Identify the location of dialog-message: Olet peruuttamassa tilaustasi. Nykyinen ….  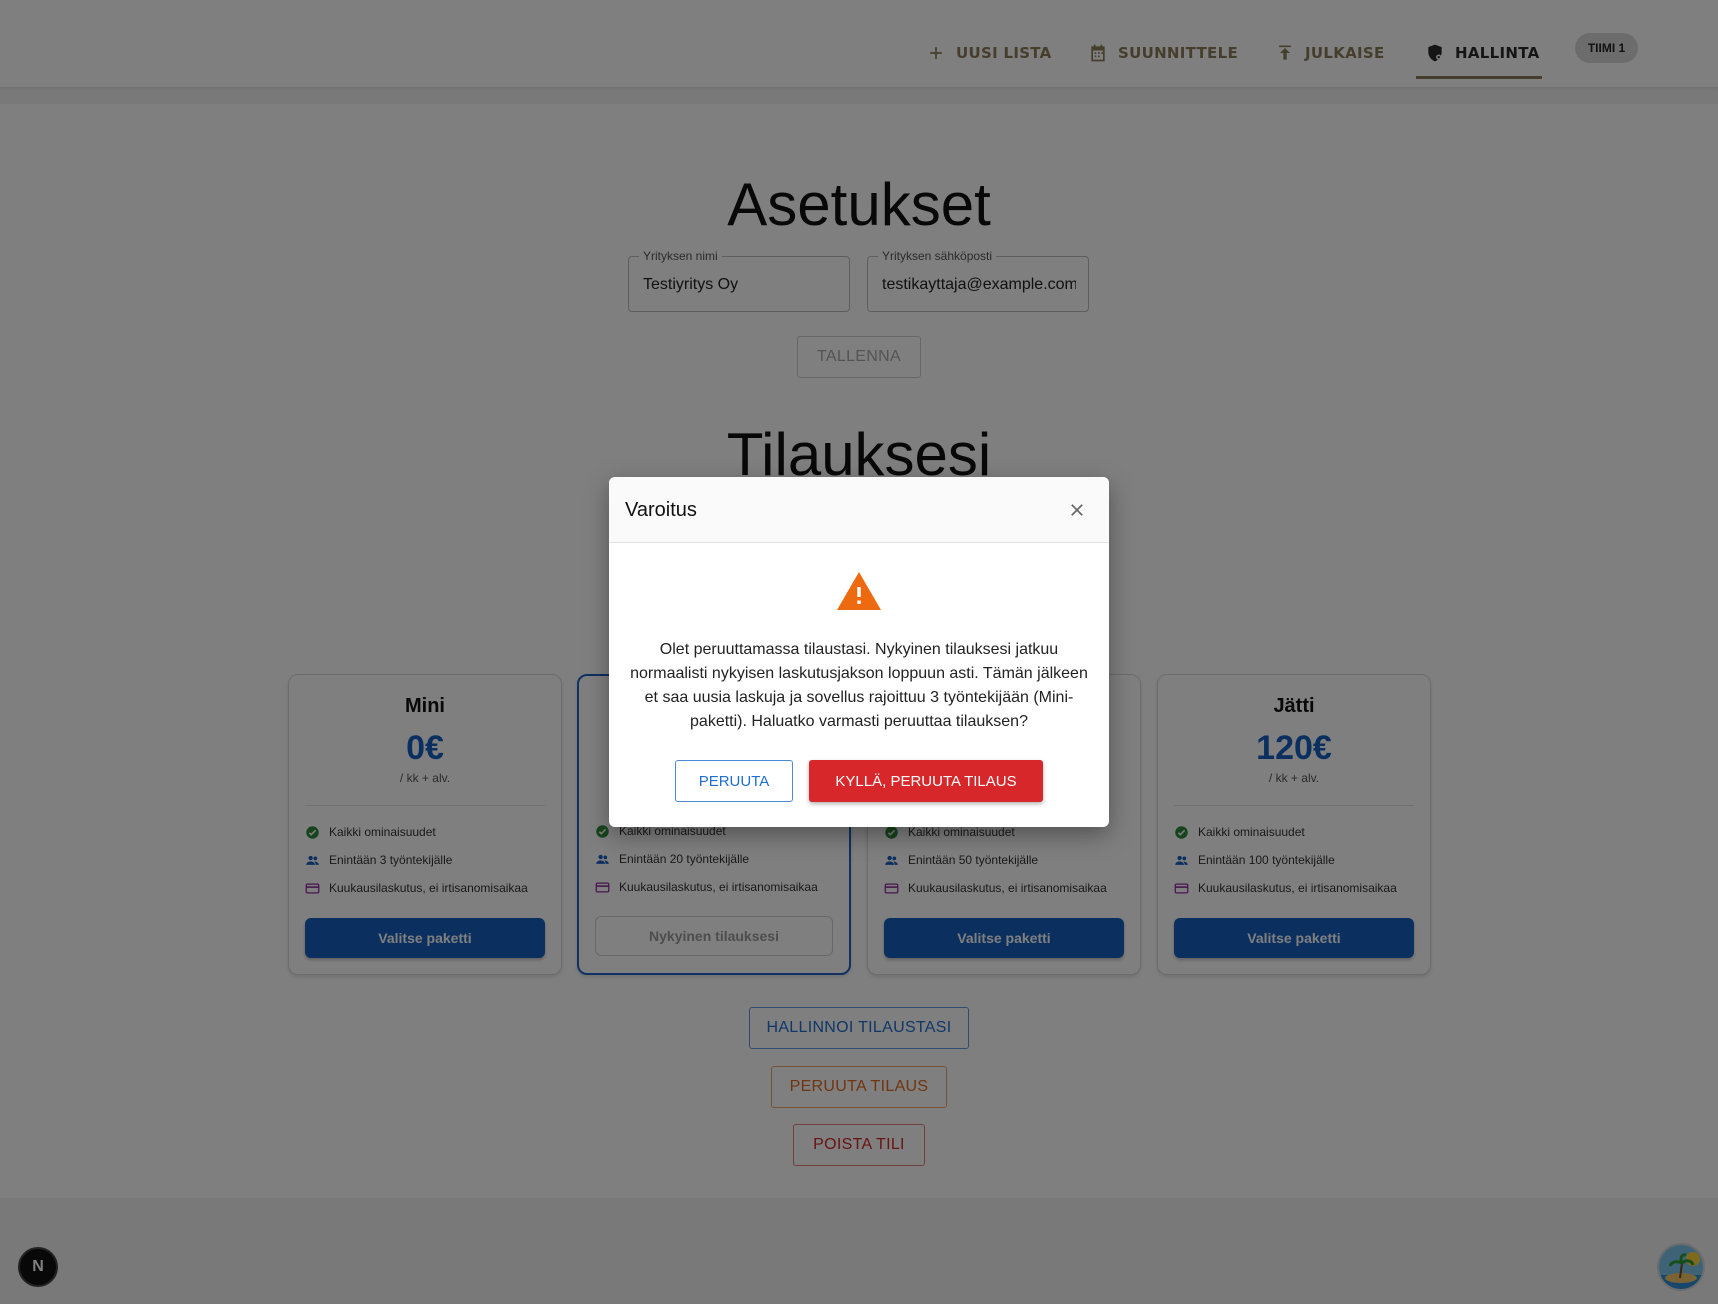
(859, 685).